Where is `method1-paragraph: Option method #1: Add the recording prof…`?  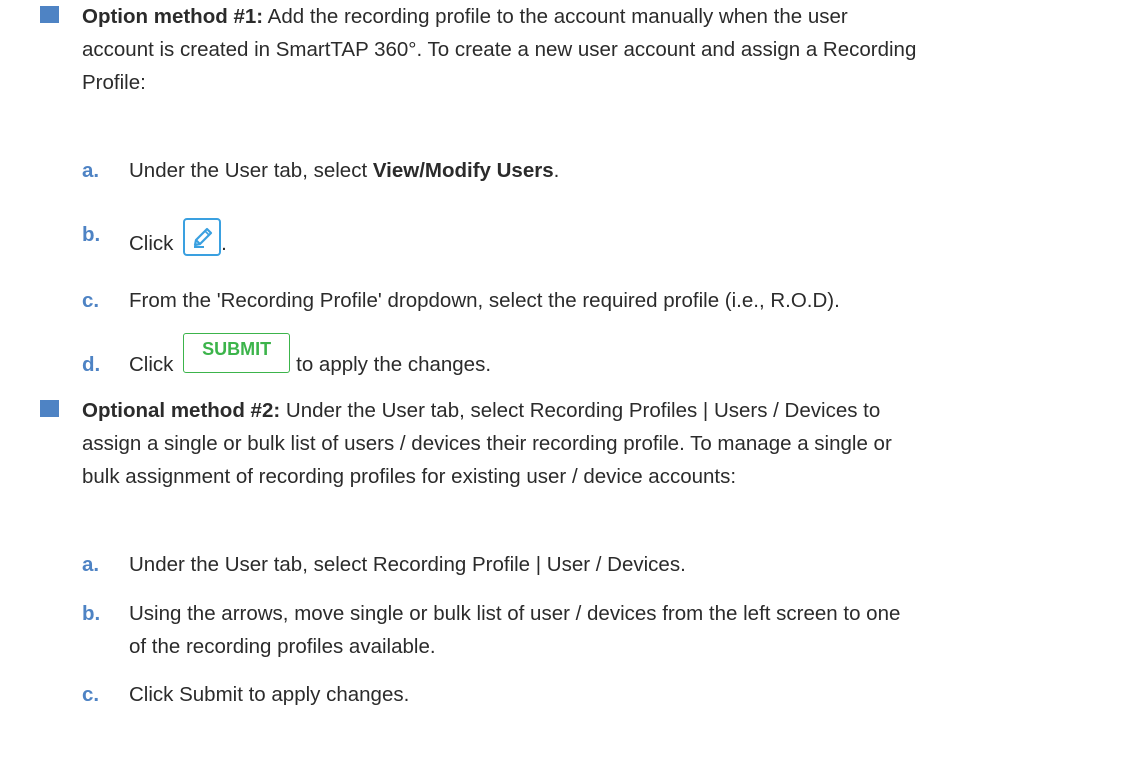
method1-paragraph: Option method #1: Add the recording prof… is located at coordinates (587, 49).